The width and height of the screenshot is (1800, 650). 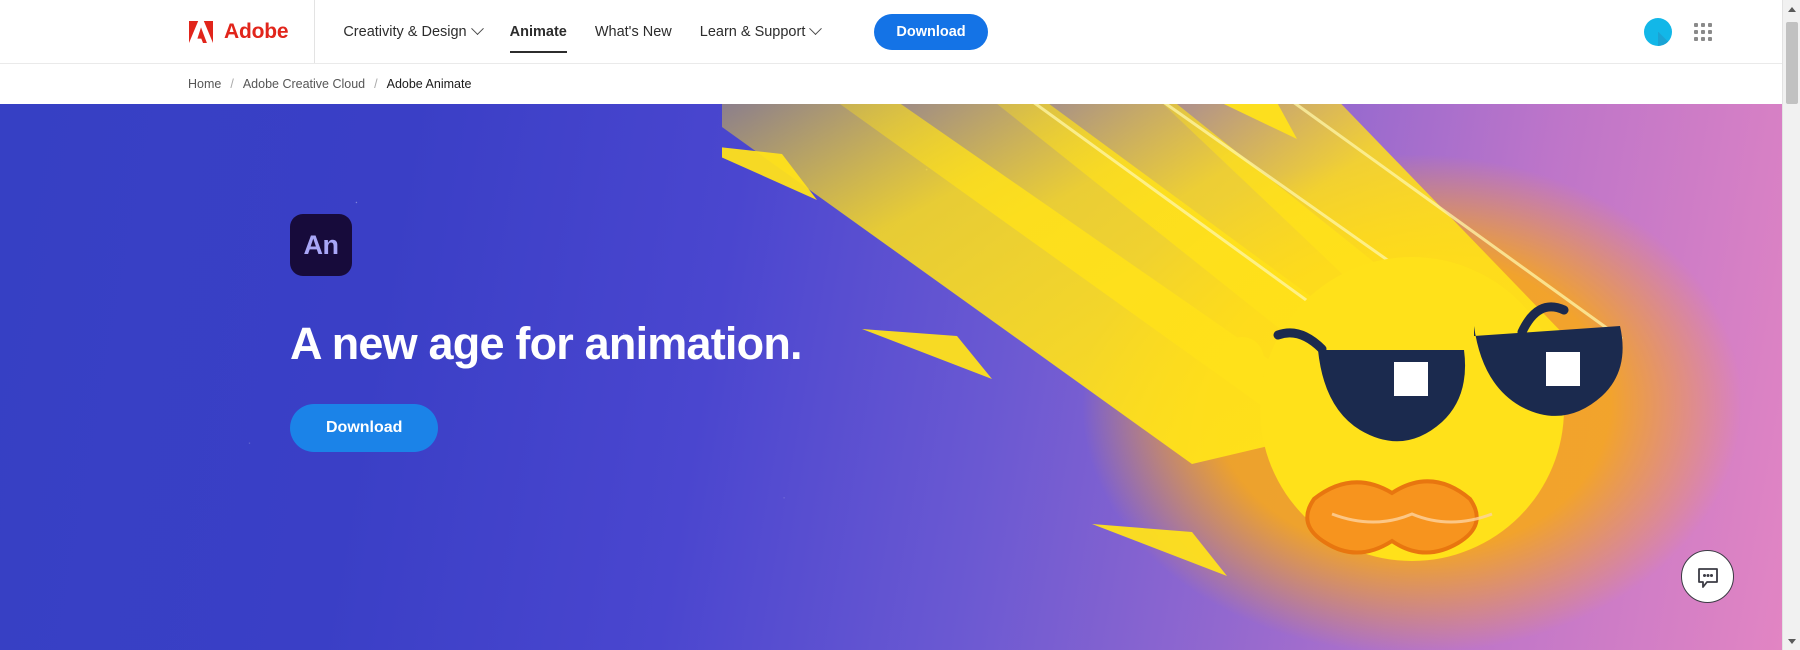 What do you see at coordinates (931, 31) in the screenshot?
I see `nav-download-button: Download` at bounding box center [931, 31].